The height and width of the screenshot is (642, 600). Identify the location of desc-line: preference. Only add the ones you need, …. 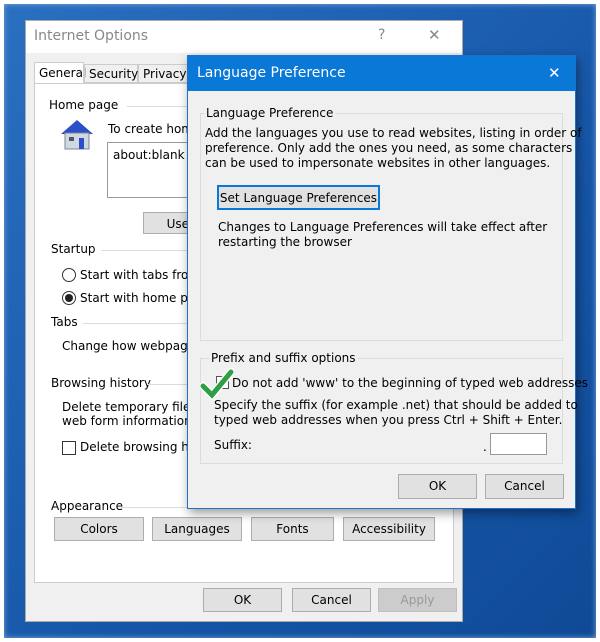
(389, 148).